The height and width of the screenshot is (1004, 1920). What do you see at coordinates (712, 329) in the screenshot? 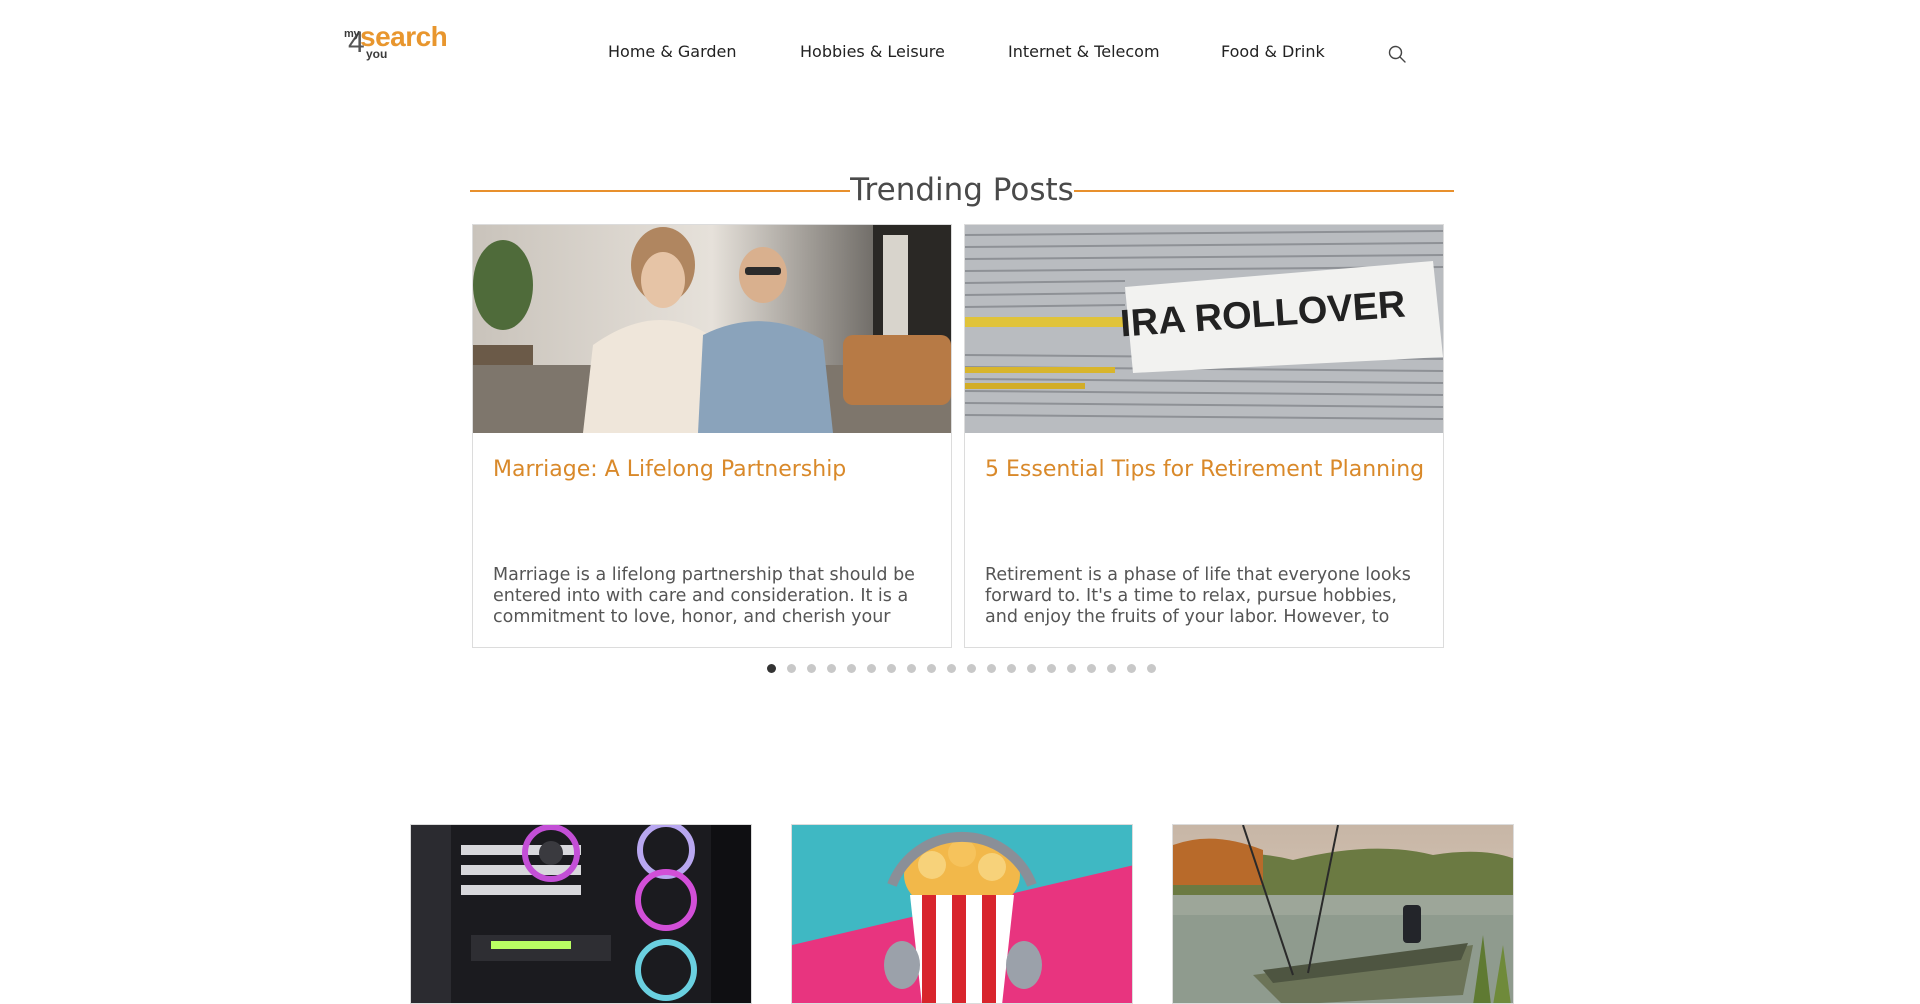
I see `couple-photo` at bounding box center [712, 329].